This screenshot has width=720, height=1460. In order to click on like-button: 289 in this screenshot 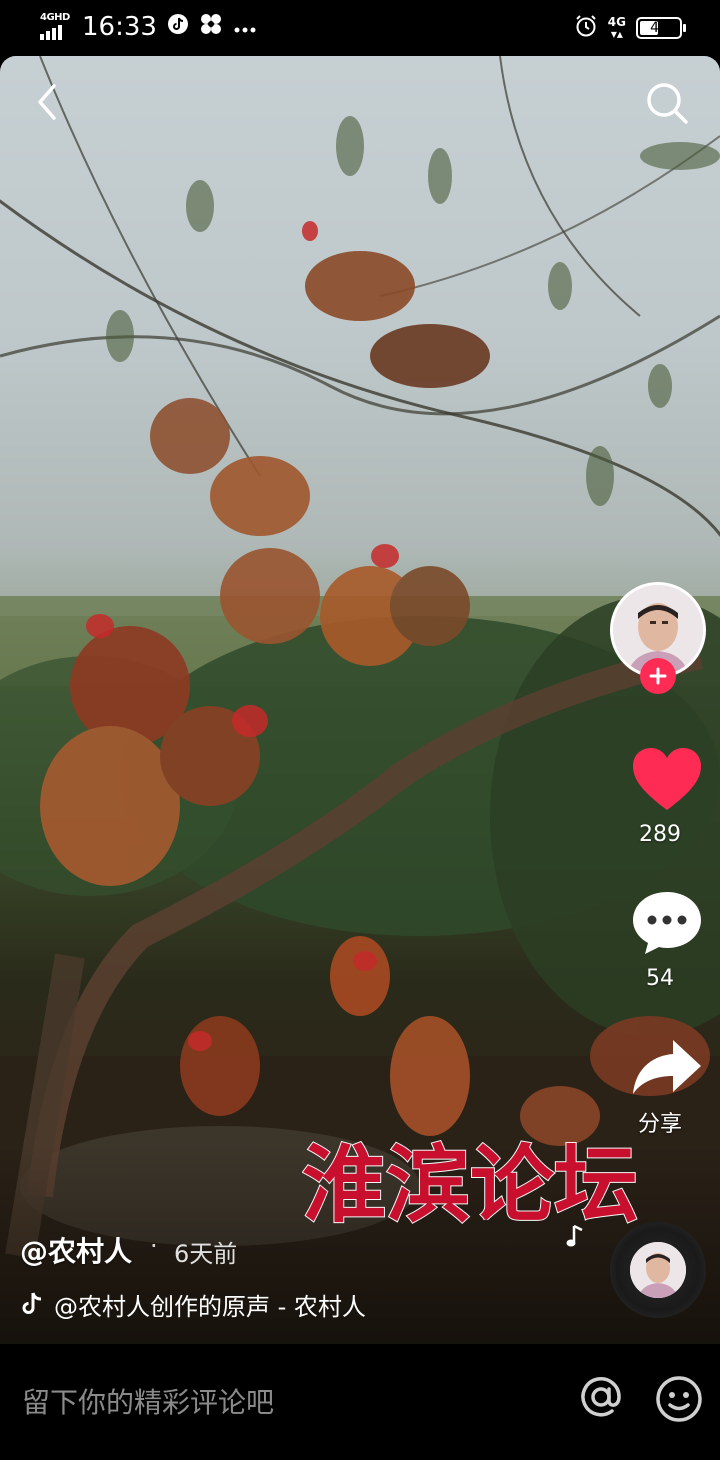, I will do `click(660, 796)`.